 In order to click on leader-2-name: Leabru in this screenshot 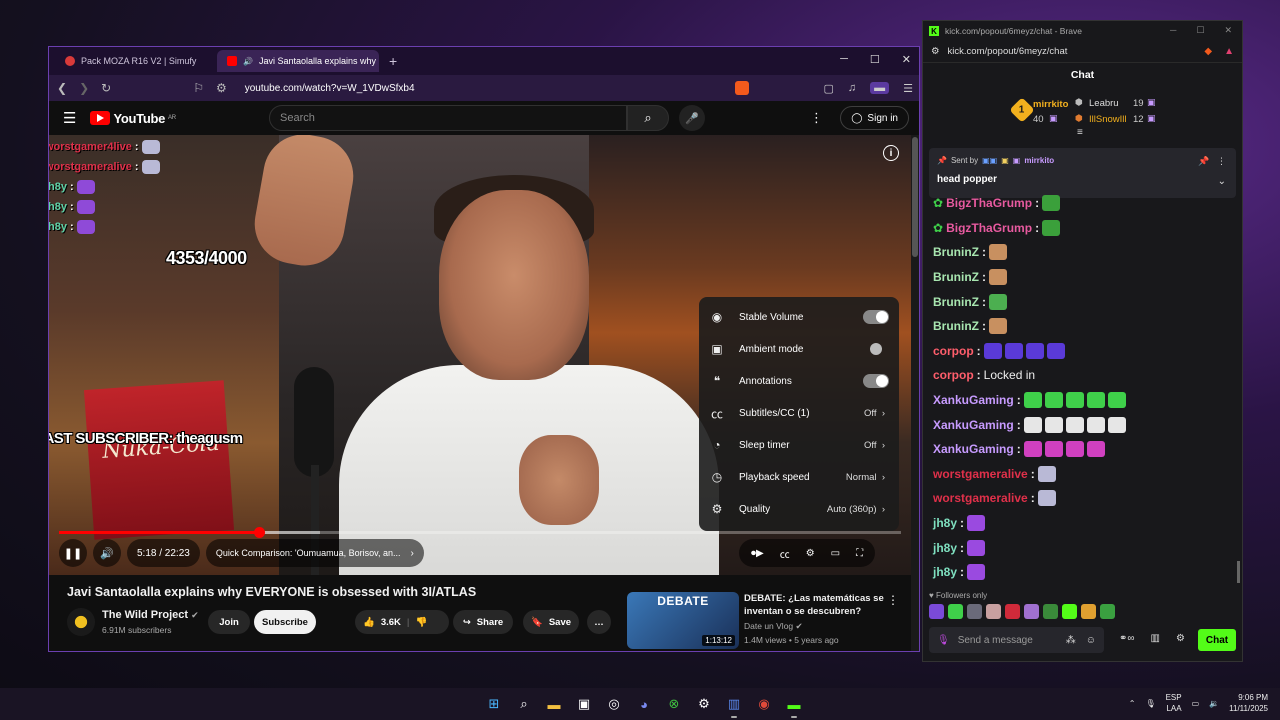, I will do `click(1104, 103)`.